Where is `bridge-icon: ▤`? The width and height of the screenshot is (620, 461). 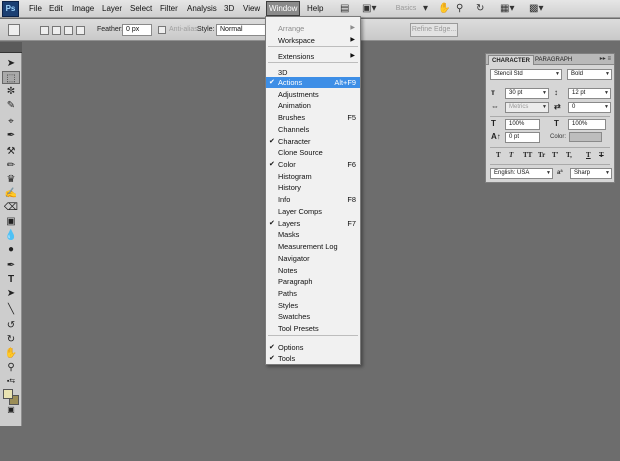 bridge-icon: ▤ is located at coordinates (344, 8).